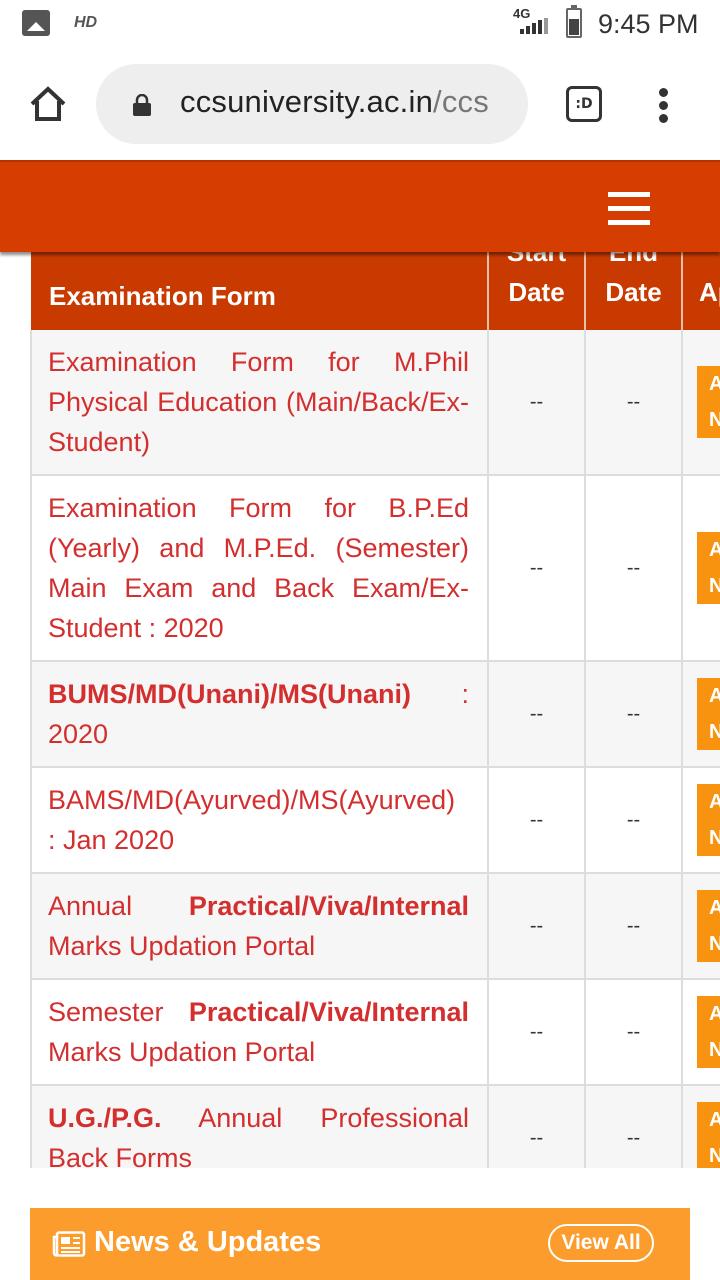 Image resolution: width=720 pixels, height=1280 pixels. I want to click on news-title: News & Updates, so click(208, 1242).